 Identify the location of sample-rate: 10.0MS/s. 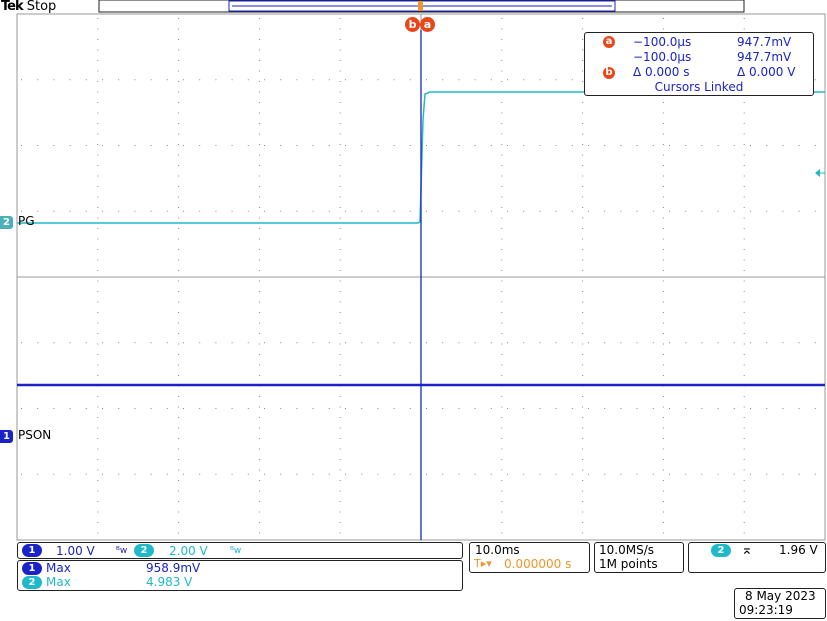
(626, 550).